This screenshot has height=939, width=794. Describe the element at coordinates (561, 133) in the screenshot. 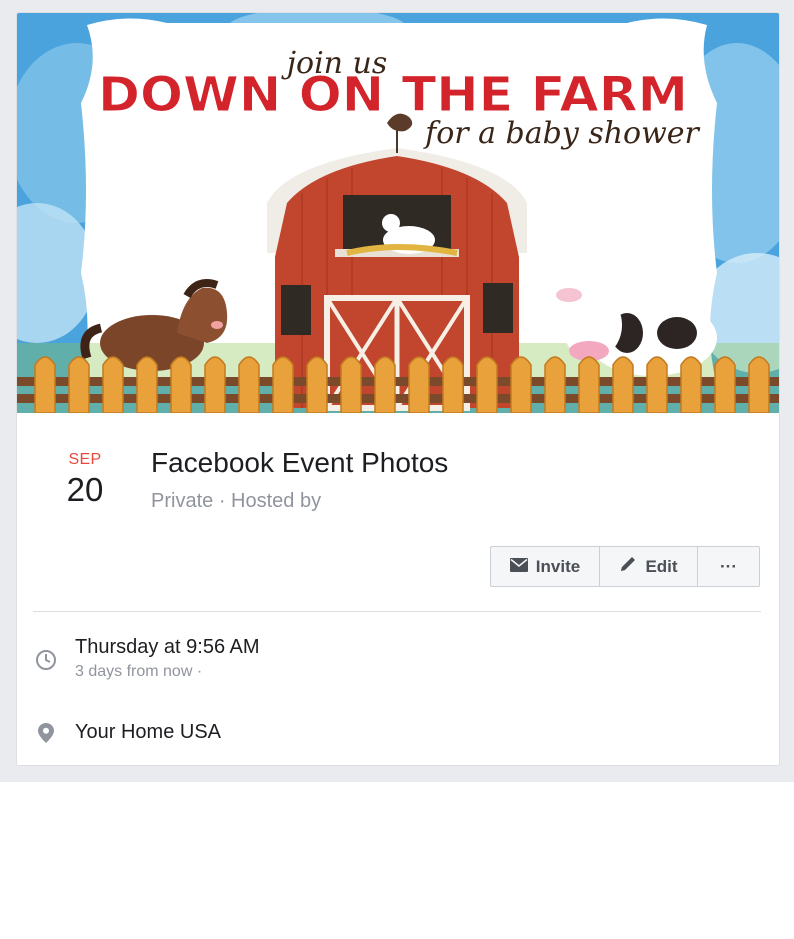

I see `cover-text-baby-shower: for a baby shower` at that location.